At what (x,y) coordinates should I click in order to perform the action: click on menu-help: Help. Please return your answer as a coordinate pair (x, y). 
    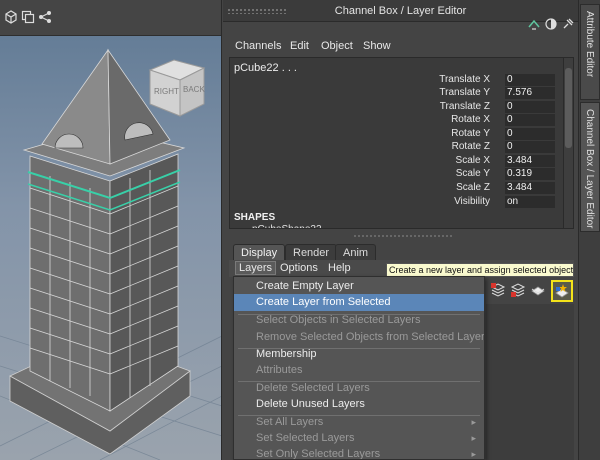
    Looking at the image, I should click on (339, 268).